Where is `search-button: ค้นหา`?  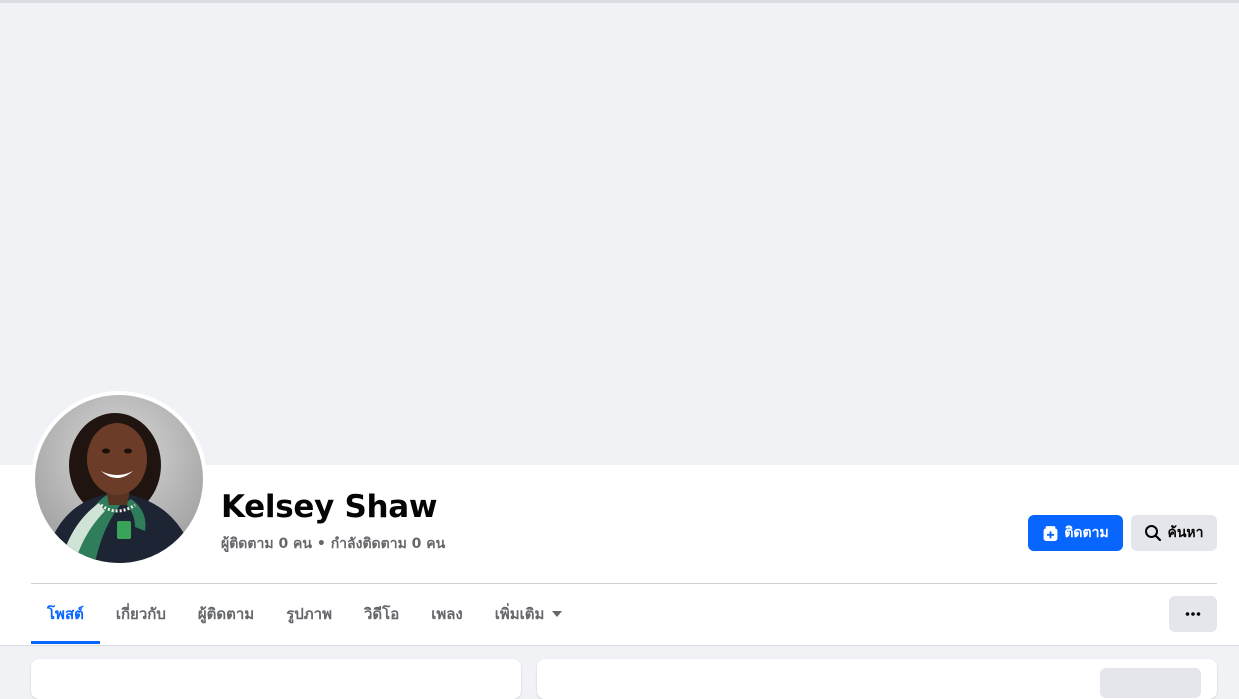 search-button: ค้นหา is located at coordinates (1174, 533).